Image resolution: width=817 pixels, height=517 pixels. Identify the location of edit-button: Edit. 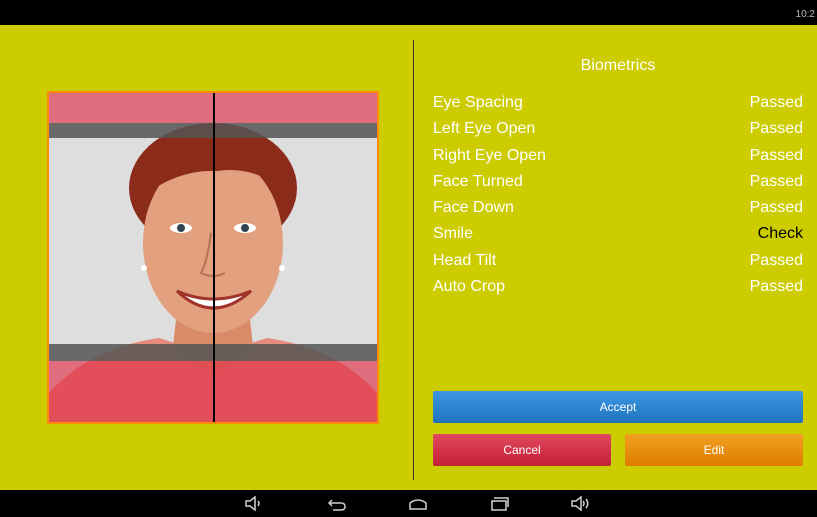
(714, 450).